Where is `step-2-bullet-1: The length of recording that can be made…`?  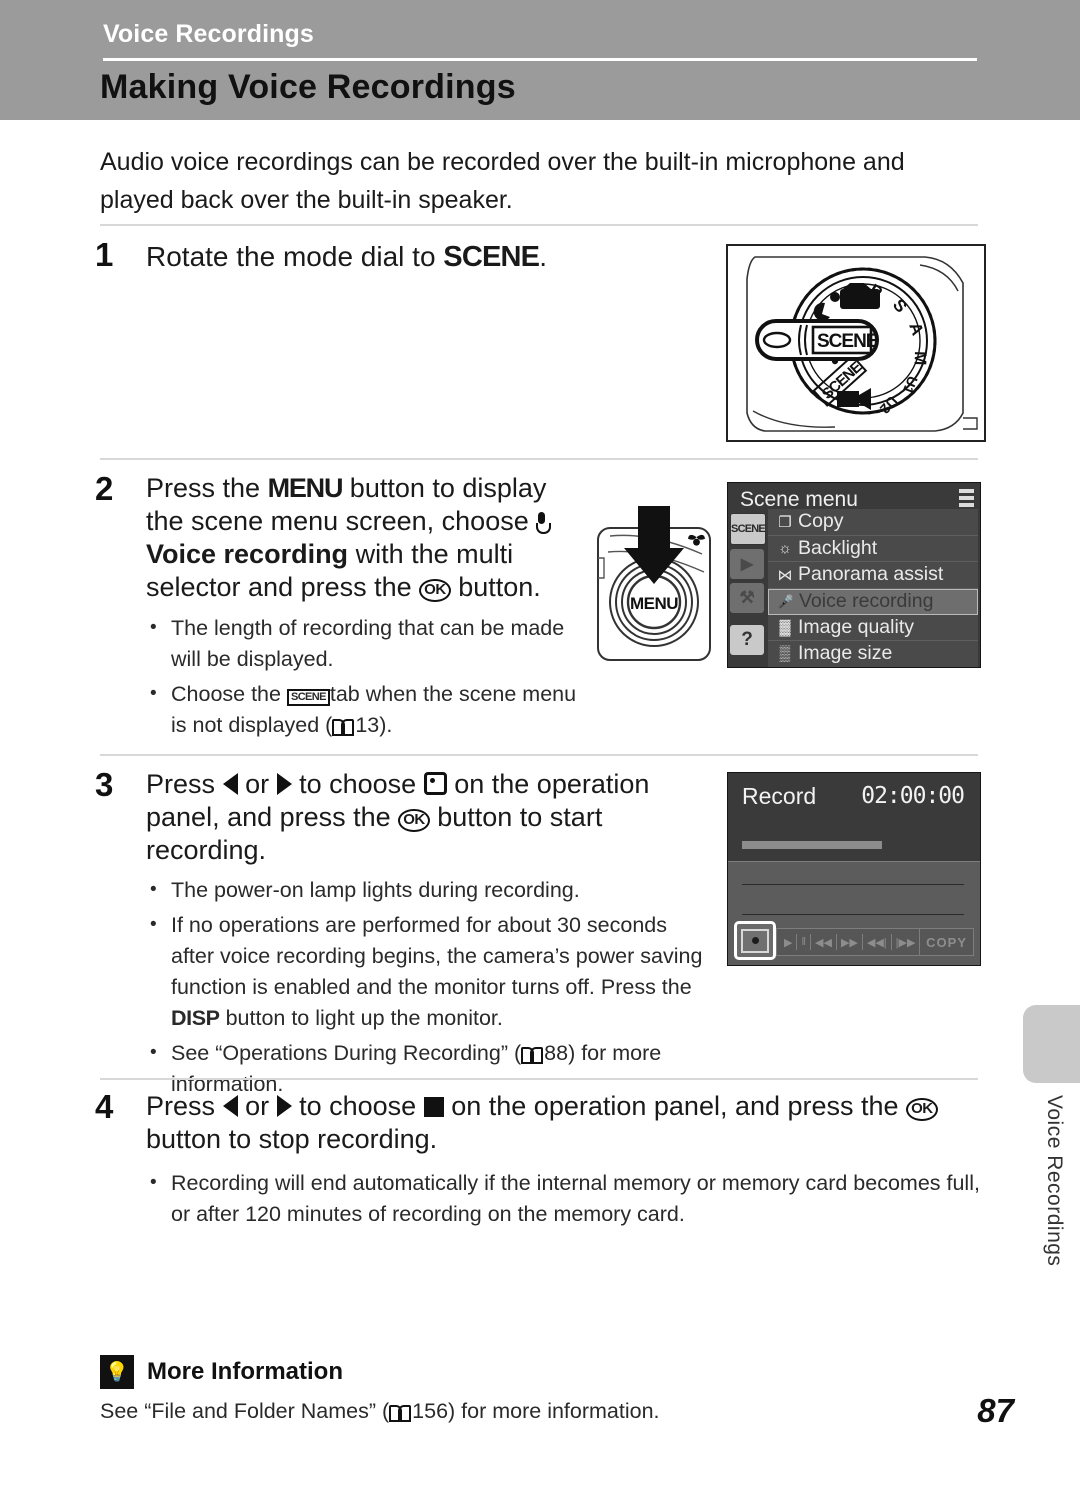
step-2-bullet-1: The length of recording that can be made… is located at coordinates (368, 643).